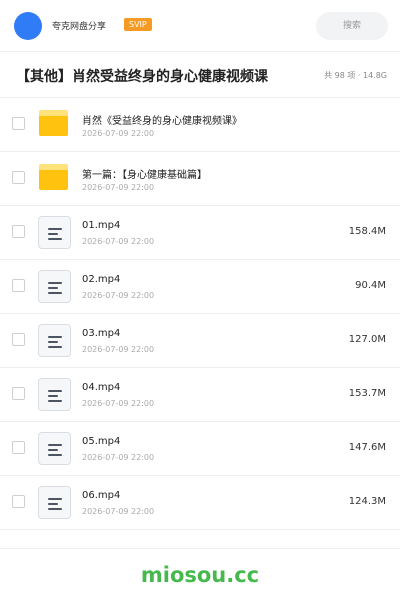  Describe the element at coordinates (200, 395) in the screenshot. I see `list-item: 04.mp4 2026-07-09 22:00 153.7M` at that location.